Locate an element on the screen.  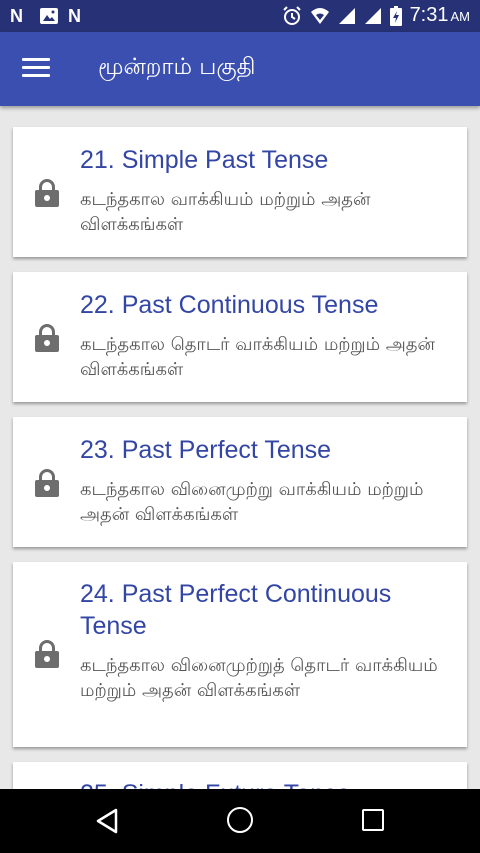
lesson-title: 25. Simple Future Tense is located at coordinates (270, 783).